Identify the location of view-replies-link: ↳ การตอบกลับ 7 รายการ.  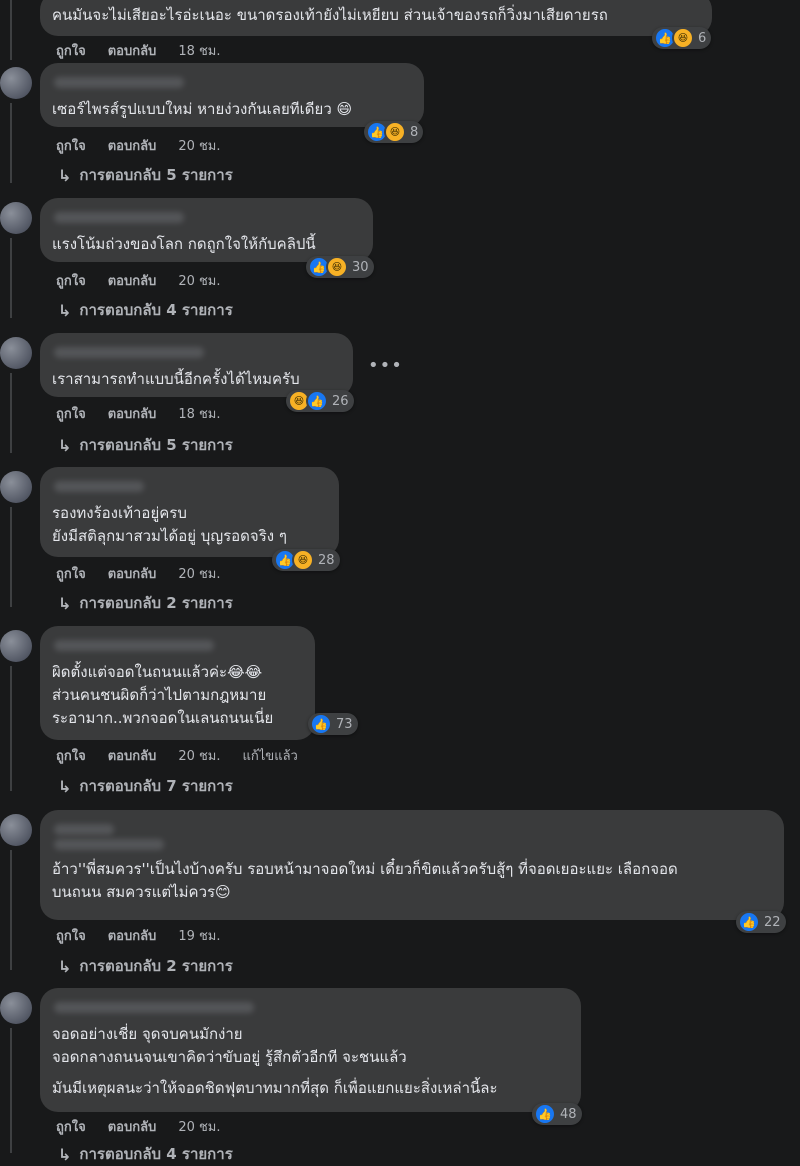
(145, 786).